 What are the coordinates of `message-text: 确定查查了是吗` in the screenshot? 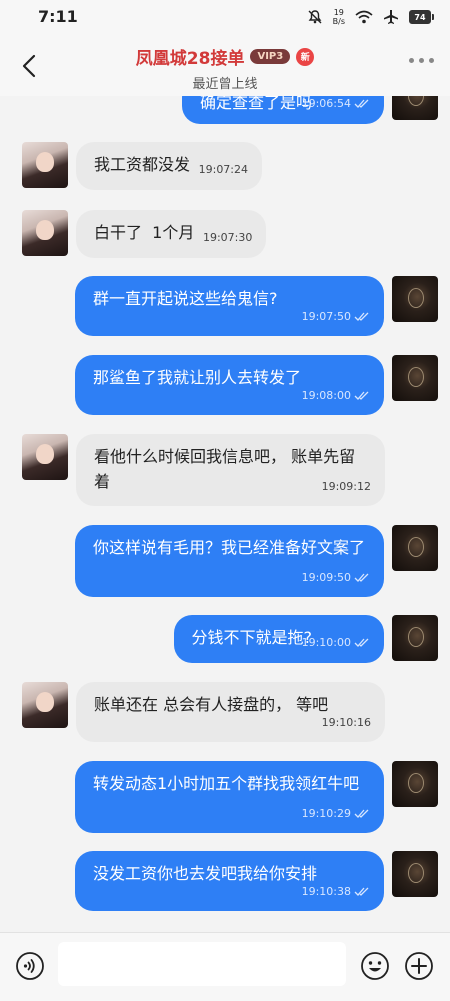 It's located at (255, 104).